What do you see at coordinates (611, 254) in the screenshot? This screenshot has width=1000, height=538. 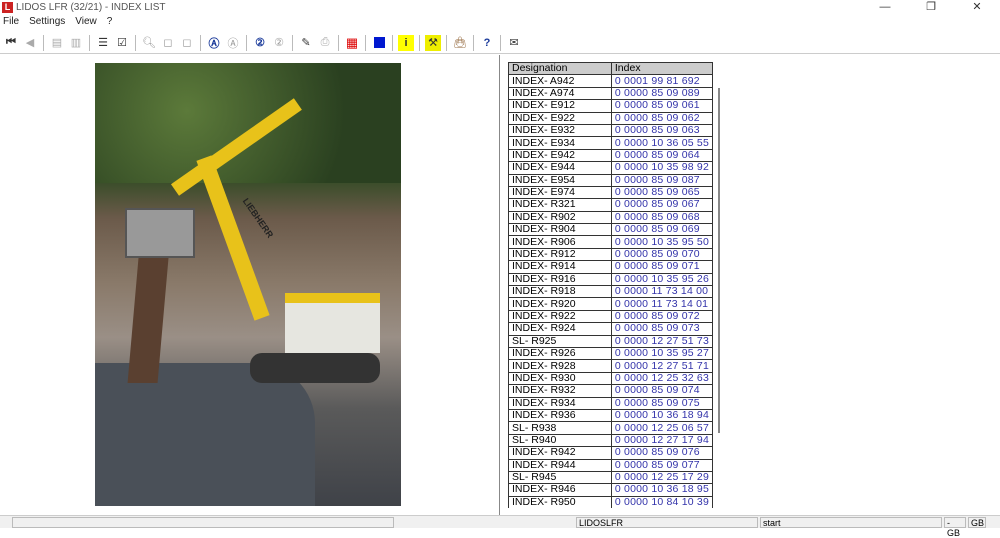 I see `table-row: INDEX- R912 0 0000 85 09 070` at bounding box center [611, 254].